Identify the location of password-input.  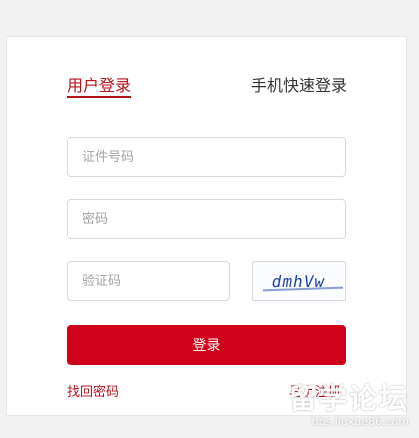
(206, 219).